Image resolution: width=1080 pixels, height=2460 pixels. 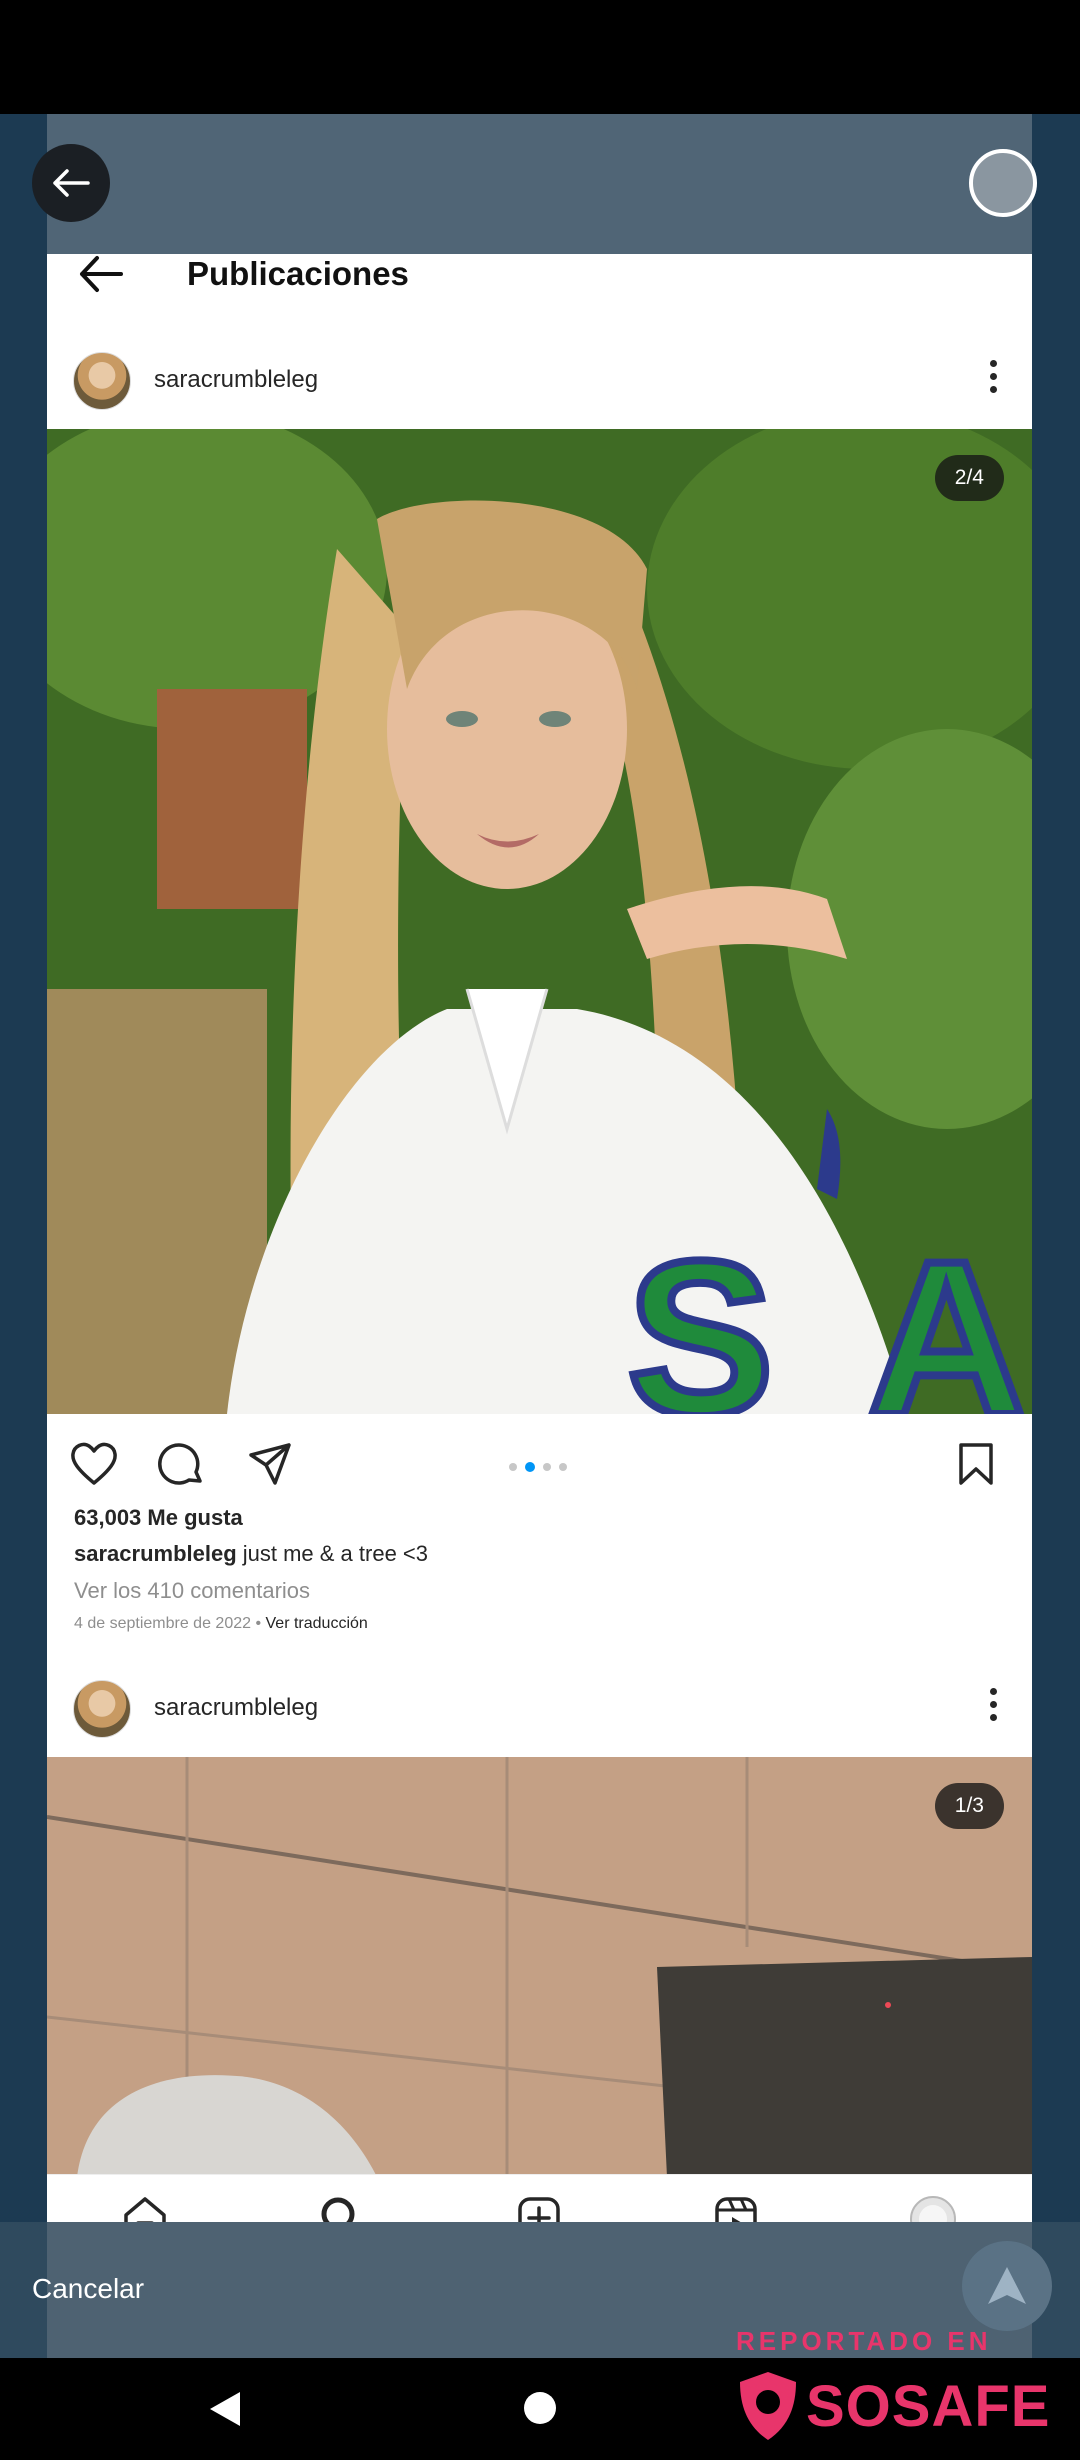 I want to click on carousel-counter-badge: 2/4, so click(x=969, y=478).